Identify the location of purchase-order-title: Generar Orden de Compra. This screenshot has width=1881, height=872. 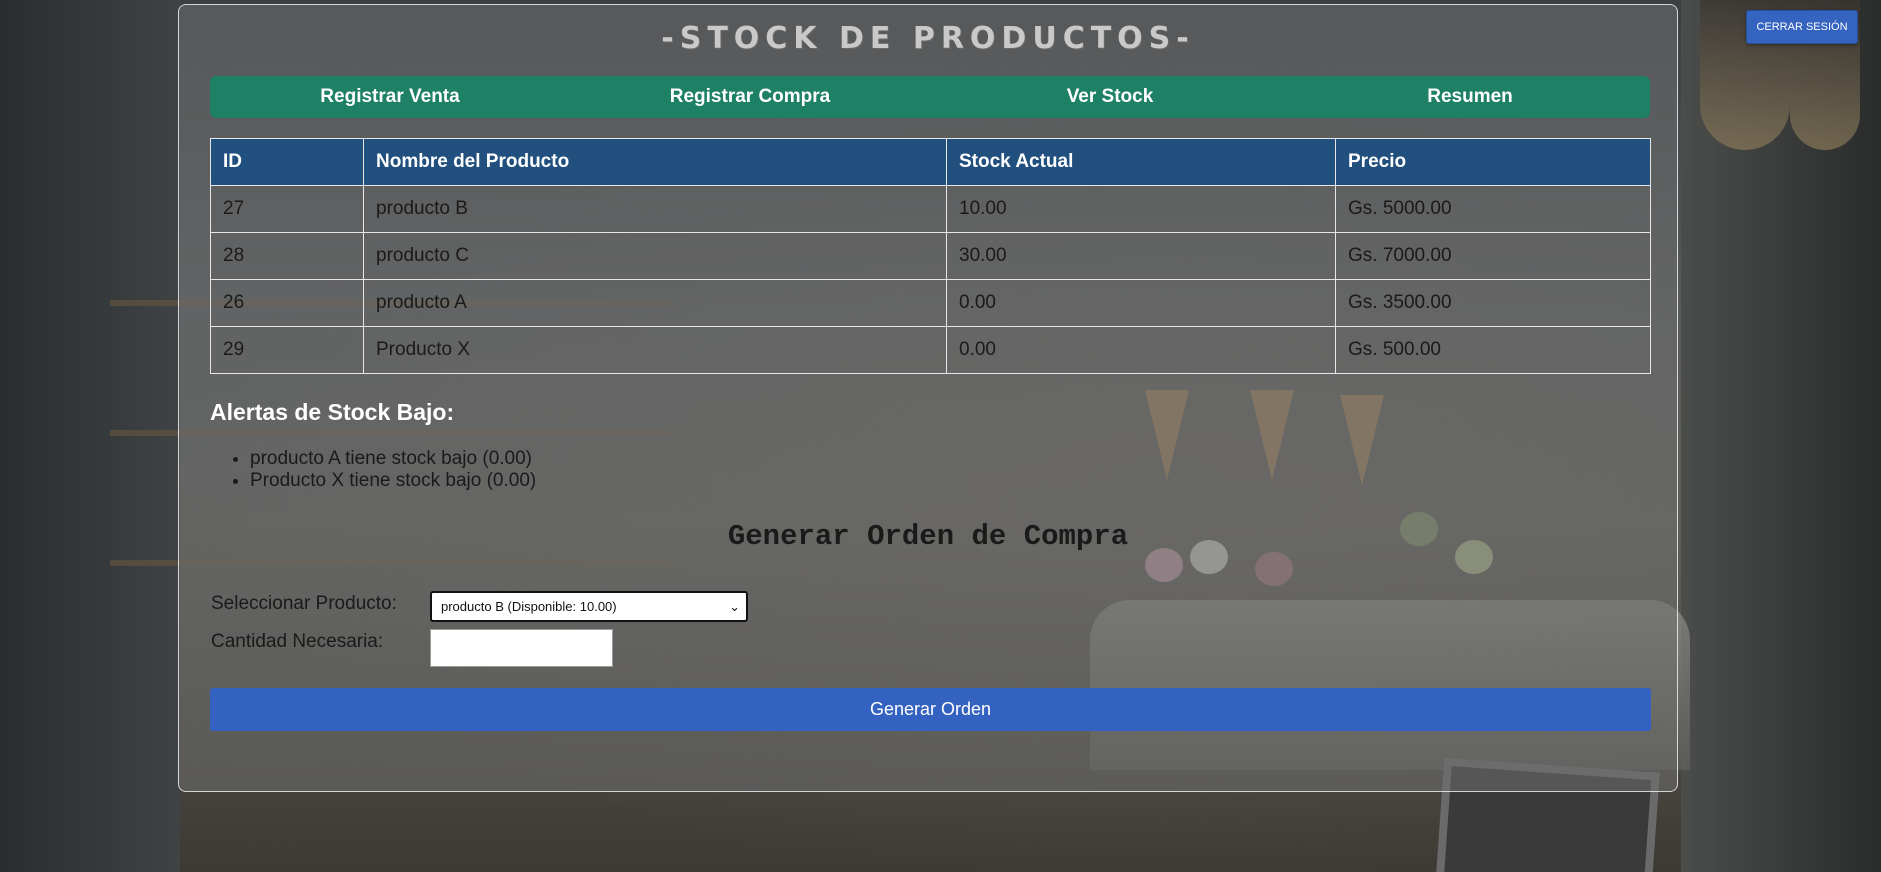
(928, 536).